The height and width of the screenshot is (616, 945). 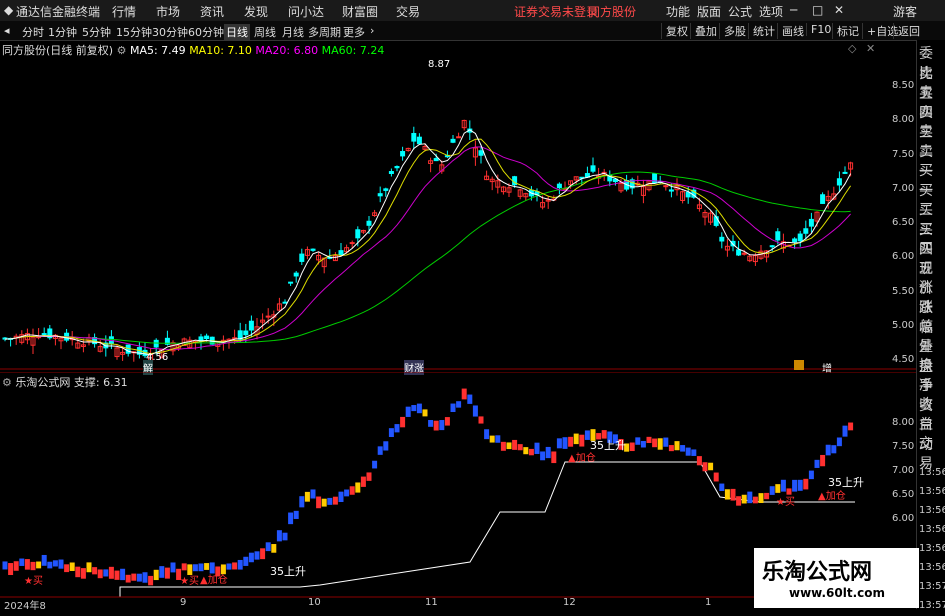 What do you see at coordinates (852, 48) in the screenshot?
I see `diamond-icon: ◇` at bounding box center [852, 48].